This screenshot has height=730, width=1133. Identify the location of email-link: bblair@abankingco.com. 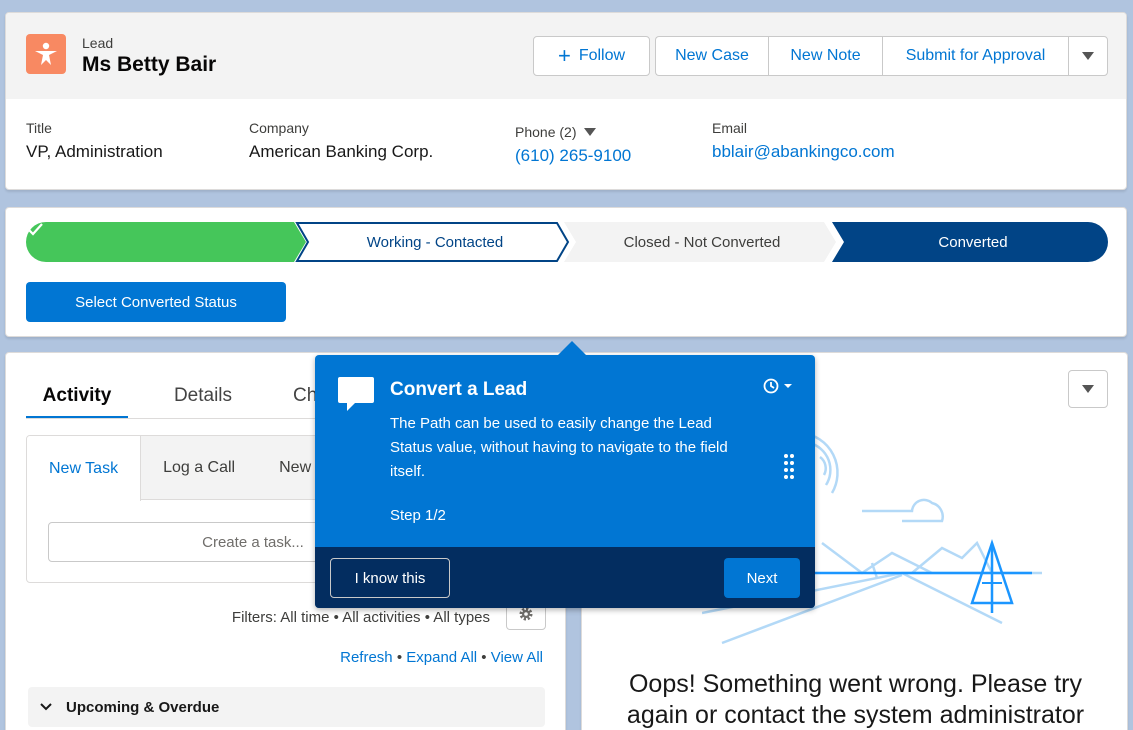
(803, 152).